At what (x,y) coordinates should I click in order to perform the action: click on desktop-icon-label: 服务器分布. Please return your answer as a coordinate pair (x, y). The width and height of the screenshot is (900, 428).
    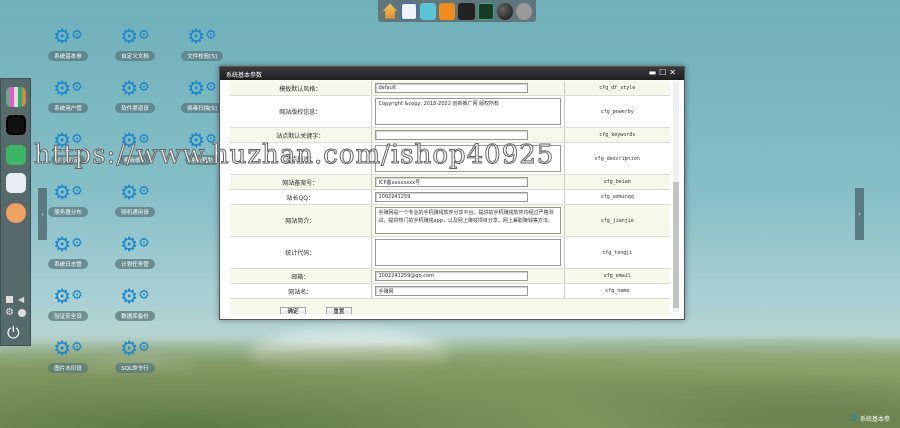
    Looking at the image, I should click on (68, 212).